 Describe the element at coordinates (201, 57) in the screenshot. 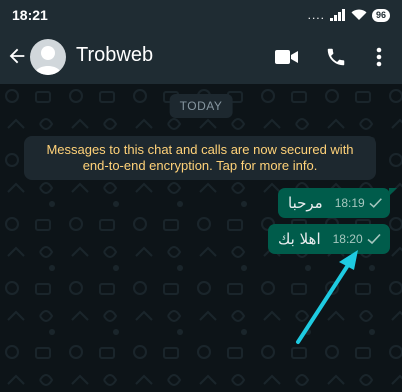

I see `chat-header: Trobweb` at that location.